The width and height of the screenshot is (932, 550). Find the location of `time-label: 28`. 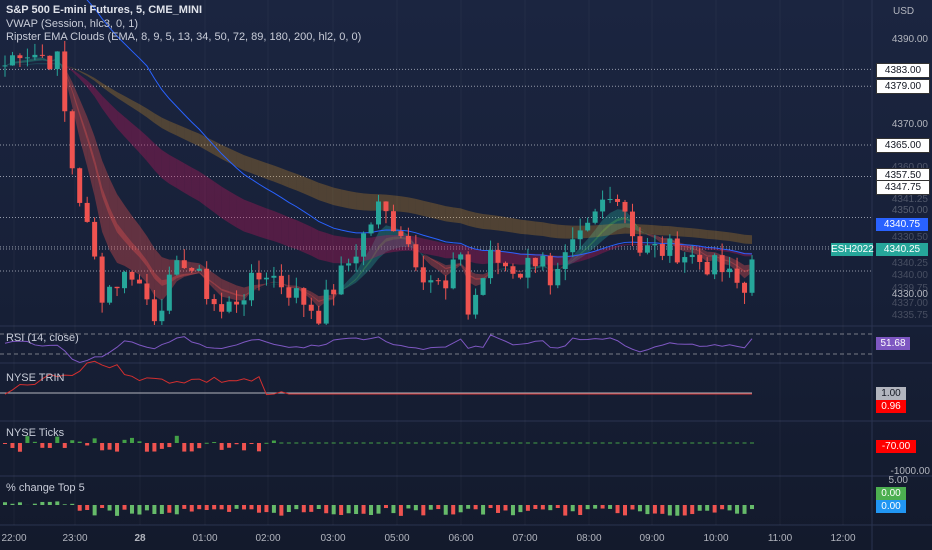

time-label: 28 is located at coordinates (140, 538).